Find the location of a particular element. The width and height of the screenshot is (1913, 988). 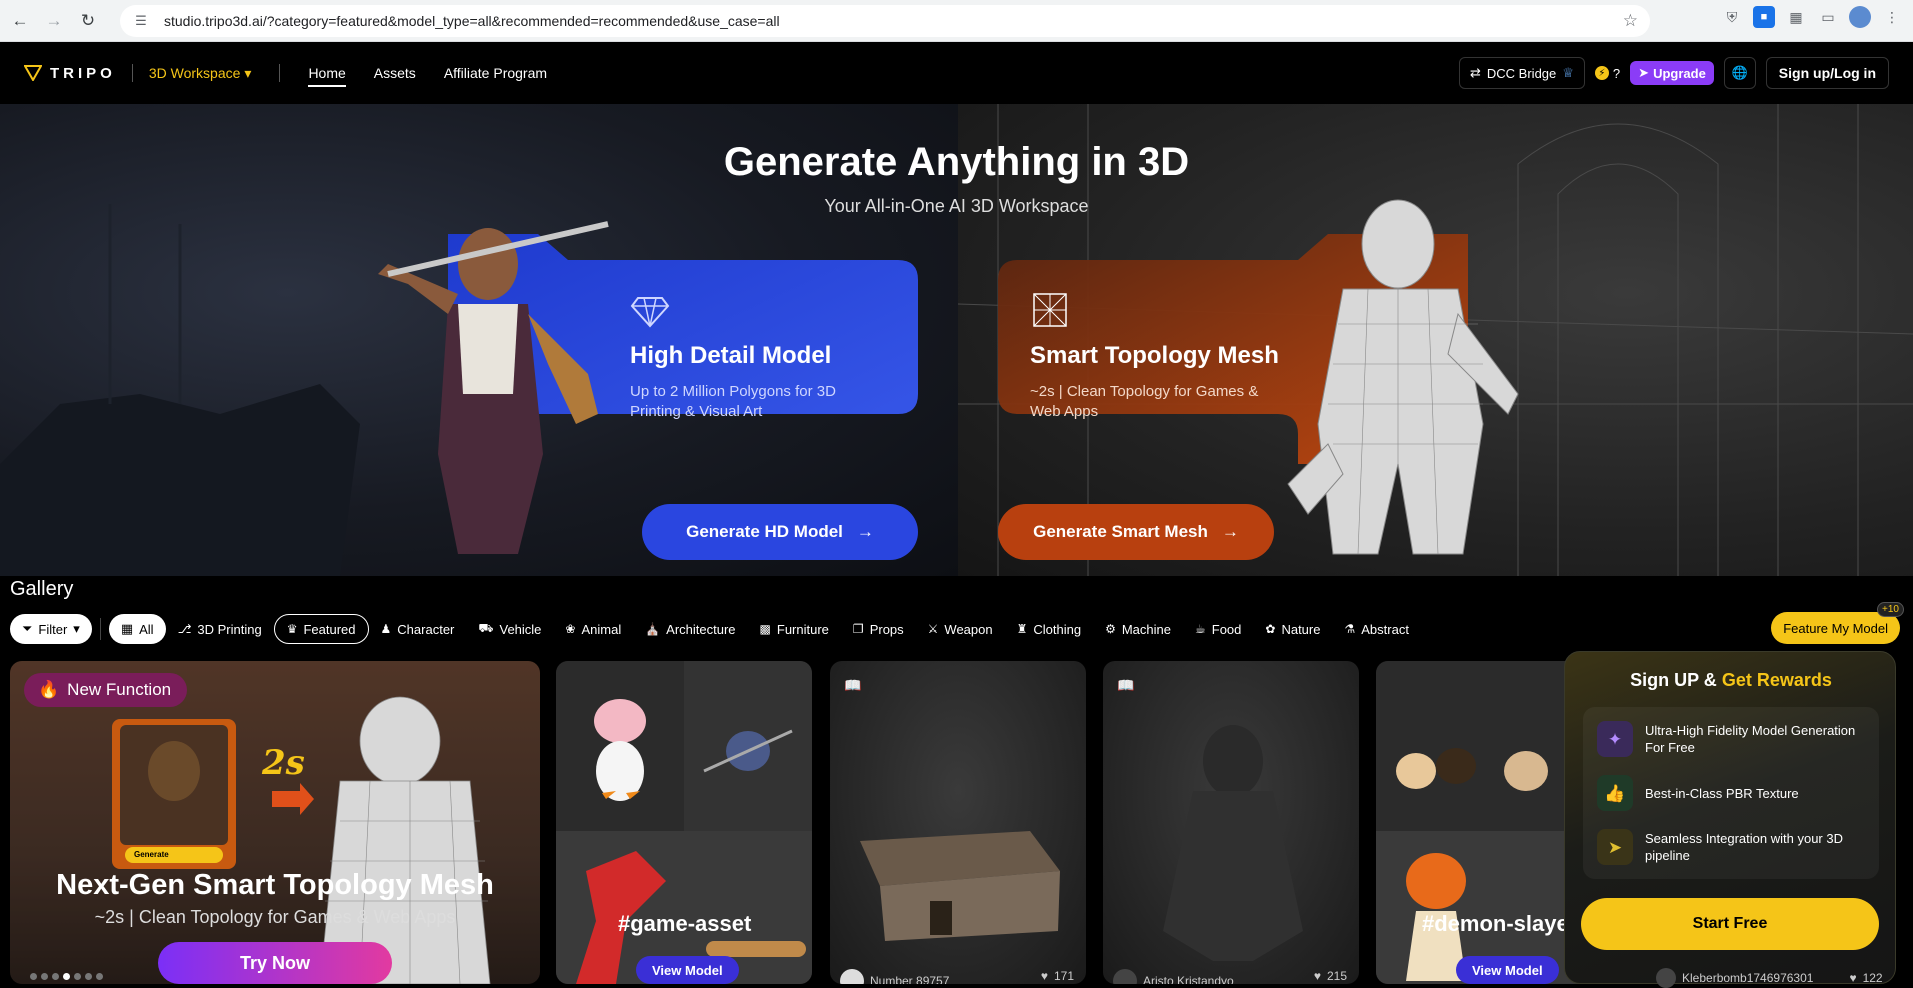

category-label: 3D Printing is located at coordinates (229, 629).